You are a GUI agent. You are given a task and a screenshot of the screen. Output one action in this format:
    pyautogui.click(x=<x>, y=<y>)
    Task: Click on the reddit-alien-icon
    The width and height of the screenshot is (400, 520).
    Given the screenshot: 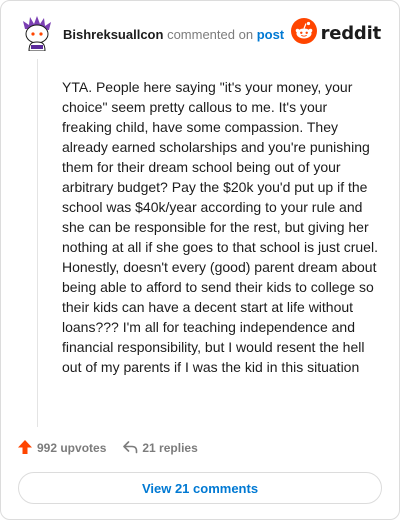 What is the action you would take?
    pyautogui.click(x=303, y=33)
    